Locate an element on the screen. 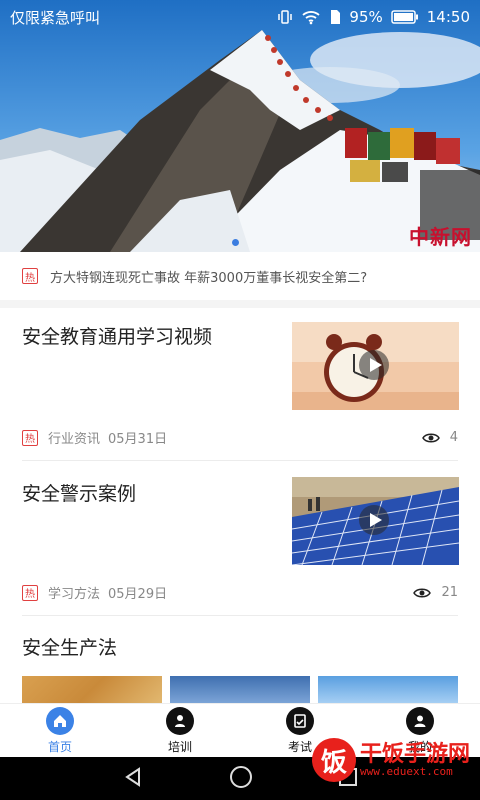 This screenshot has height=800, width=480. exam-icon is located at coordinates (300, 720).